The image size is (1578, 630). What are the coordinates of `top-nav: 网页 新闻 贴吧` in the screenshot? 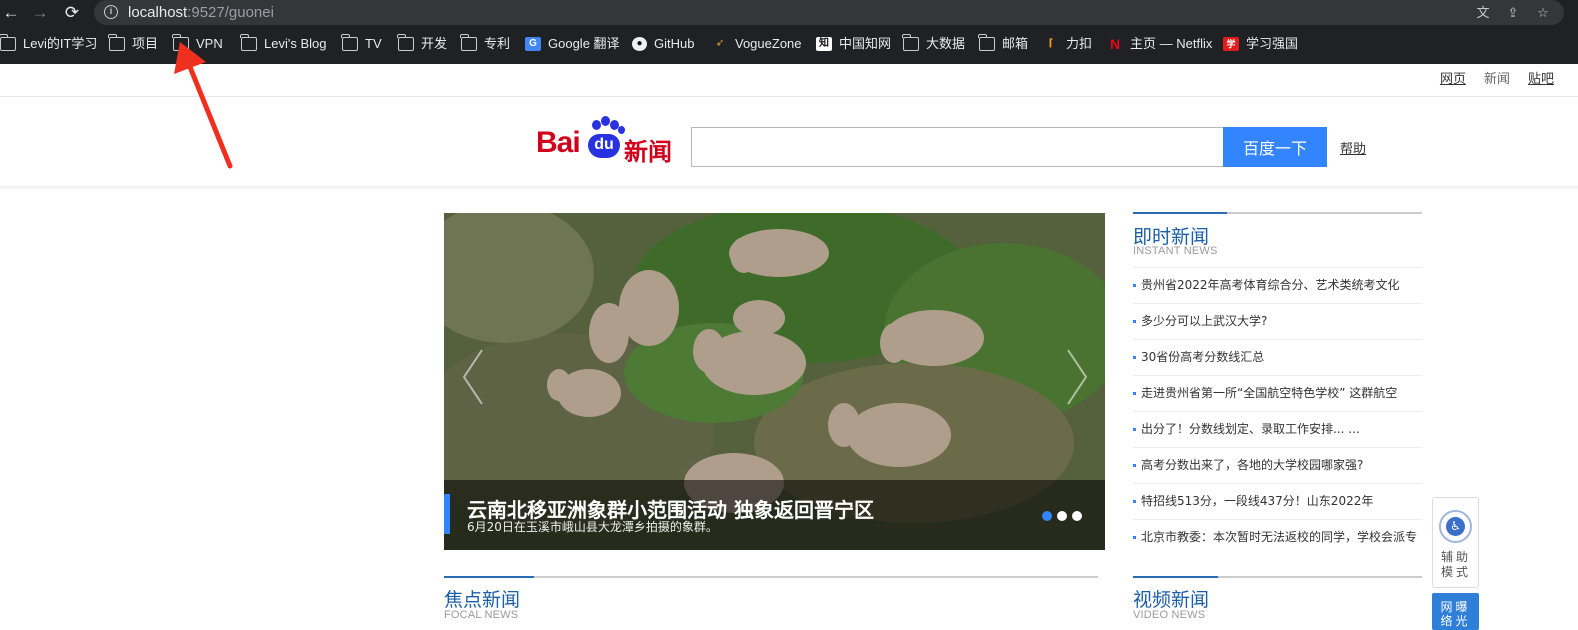 It's located at (1488, 79).